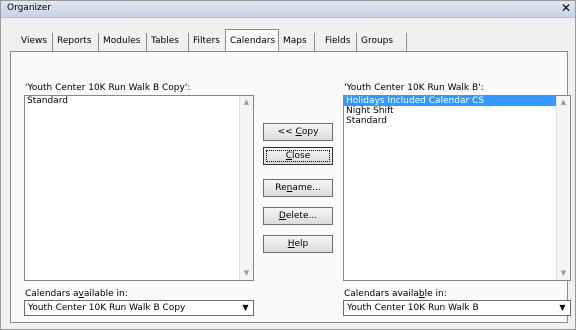 The height and width of the screenshot is (330, 576). What do you see at coordinates (457, 101) in the screenshot?
I see `calendar-list-item: Holidays Included Calendar CS` at bounding box center [457, 101].